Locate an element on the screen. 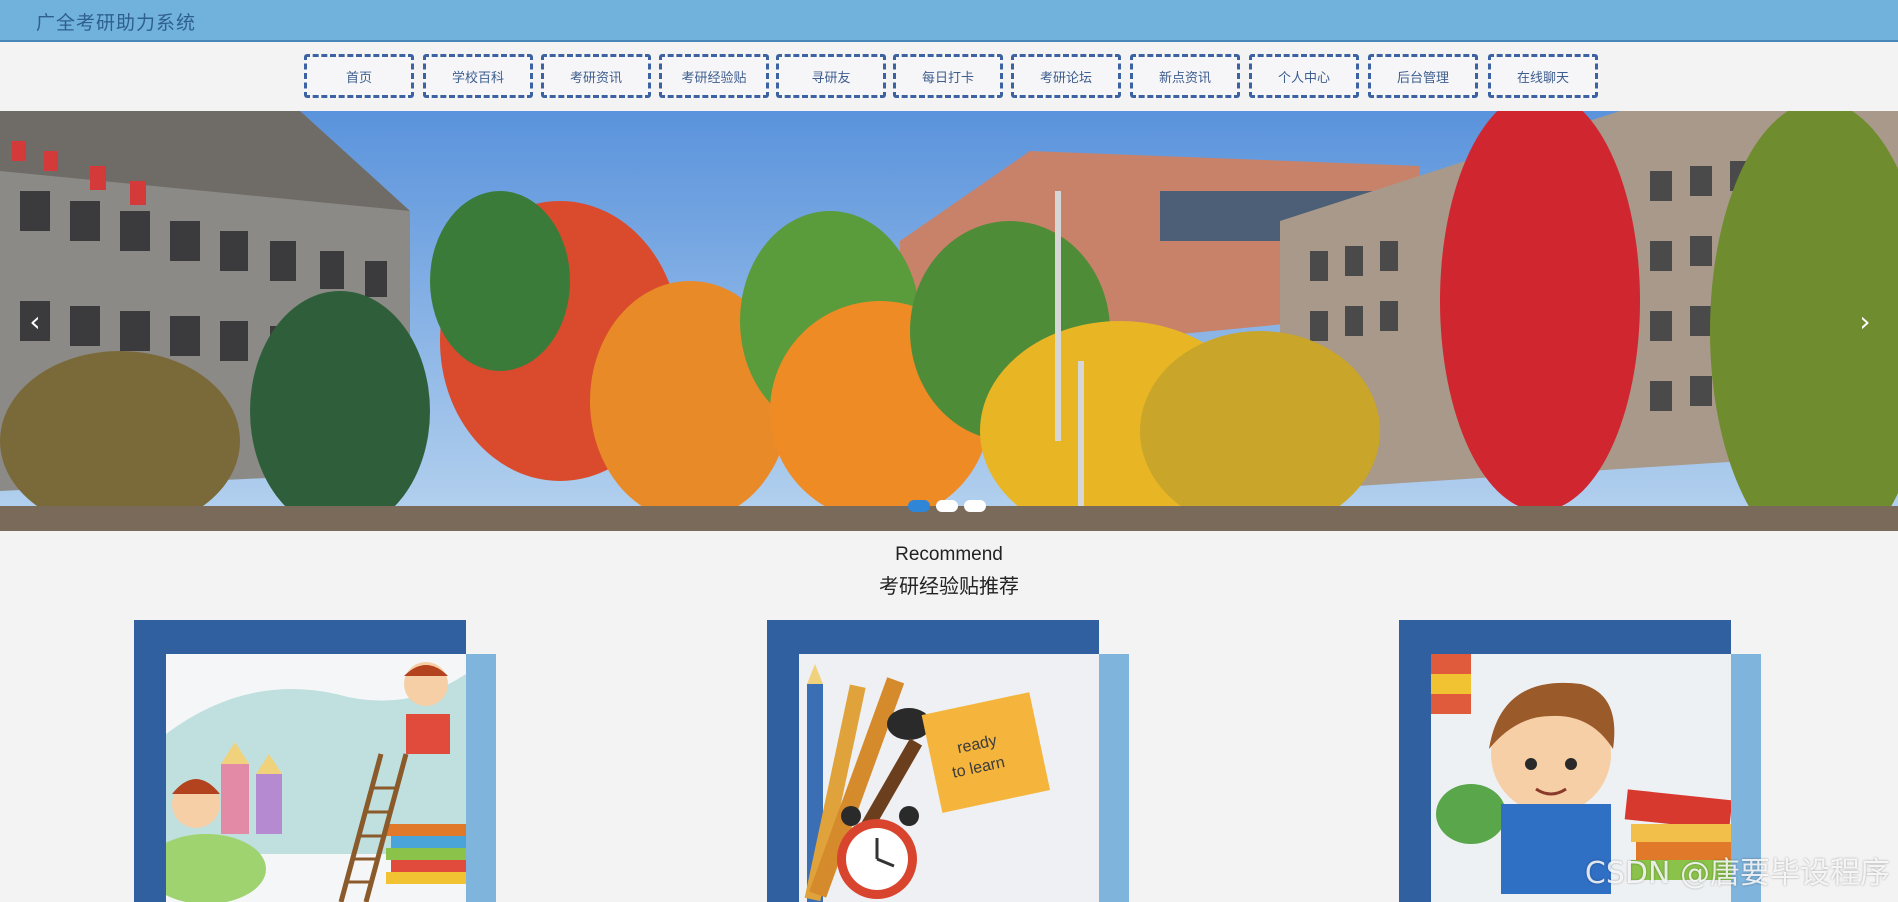  carousel-prev-button: ‹ is located at coordinates (35, 322).